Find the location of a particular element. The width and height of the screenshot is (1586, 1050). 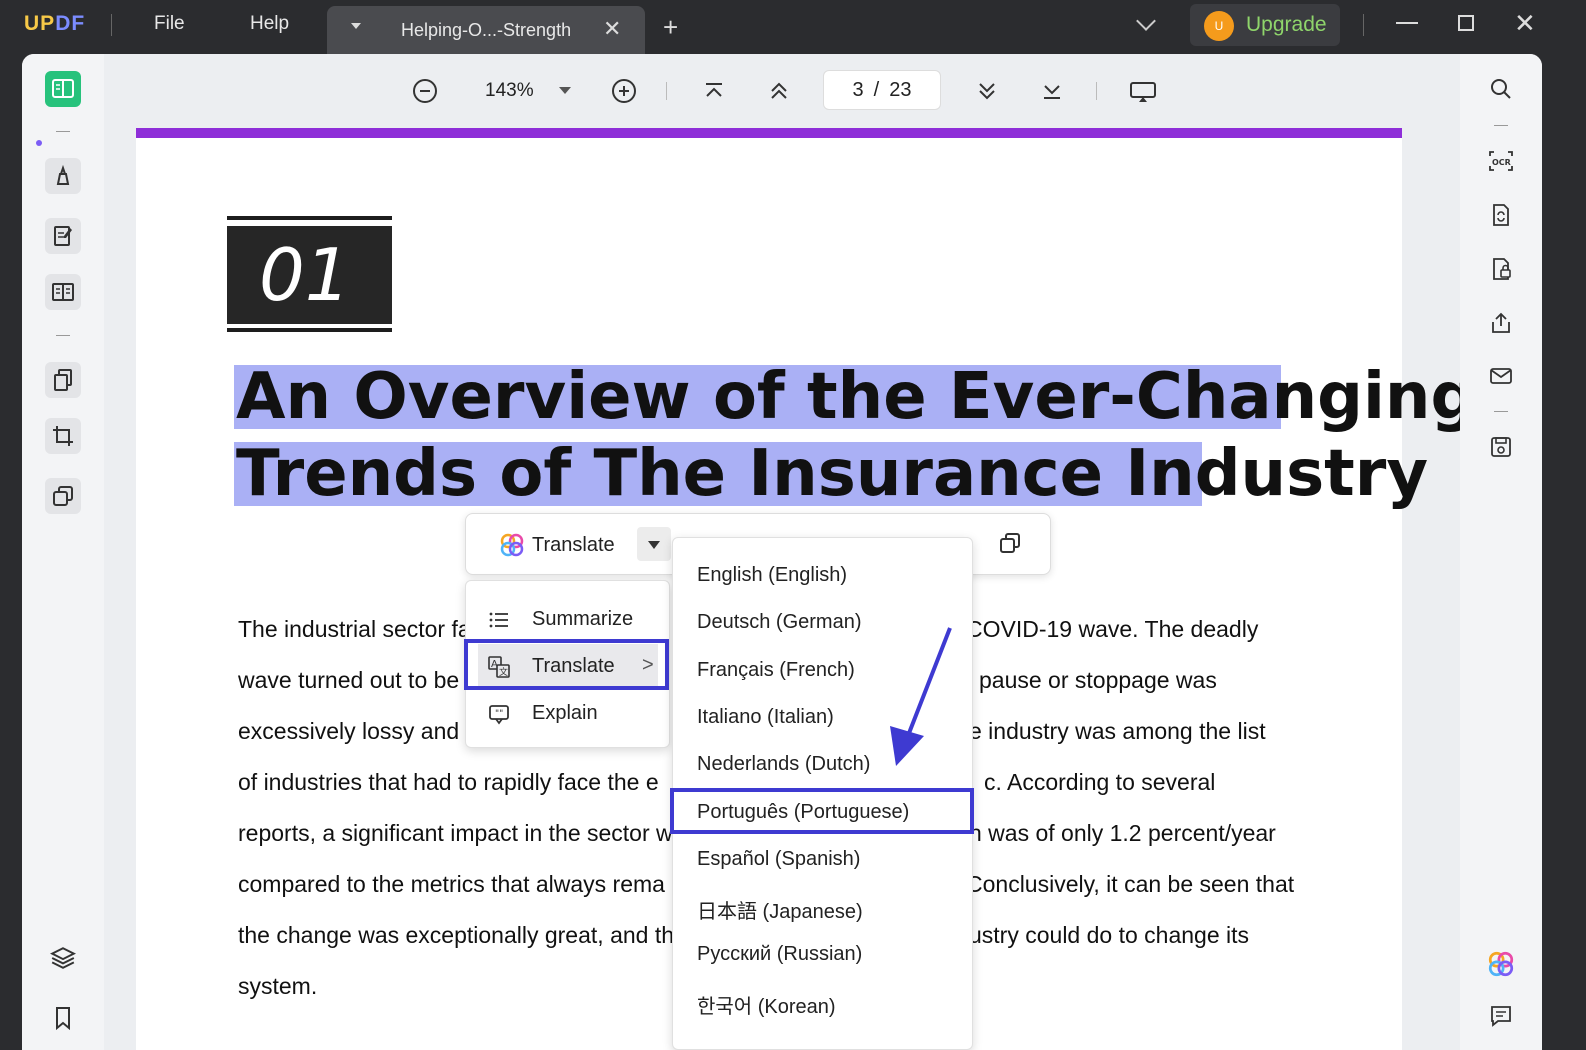

language-option-french: Français (French) is located at coordinates (776, 670).